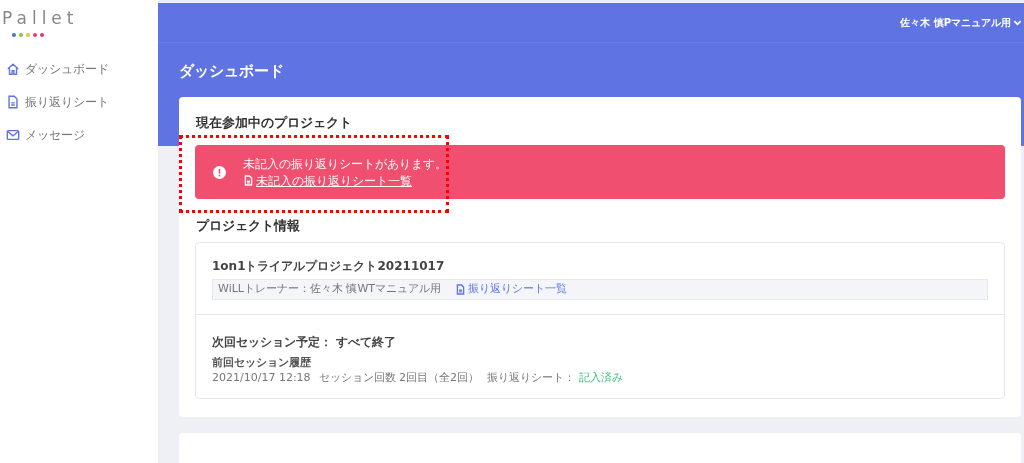 This screenshot has width=1024, height=463. What do you see at coordinates (961, 22) in the screenshot?
I see `user-menu: 佐々木 慎Pマニュアル用` at bounding box center [961, 22].